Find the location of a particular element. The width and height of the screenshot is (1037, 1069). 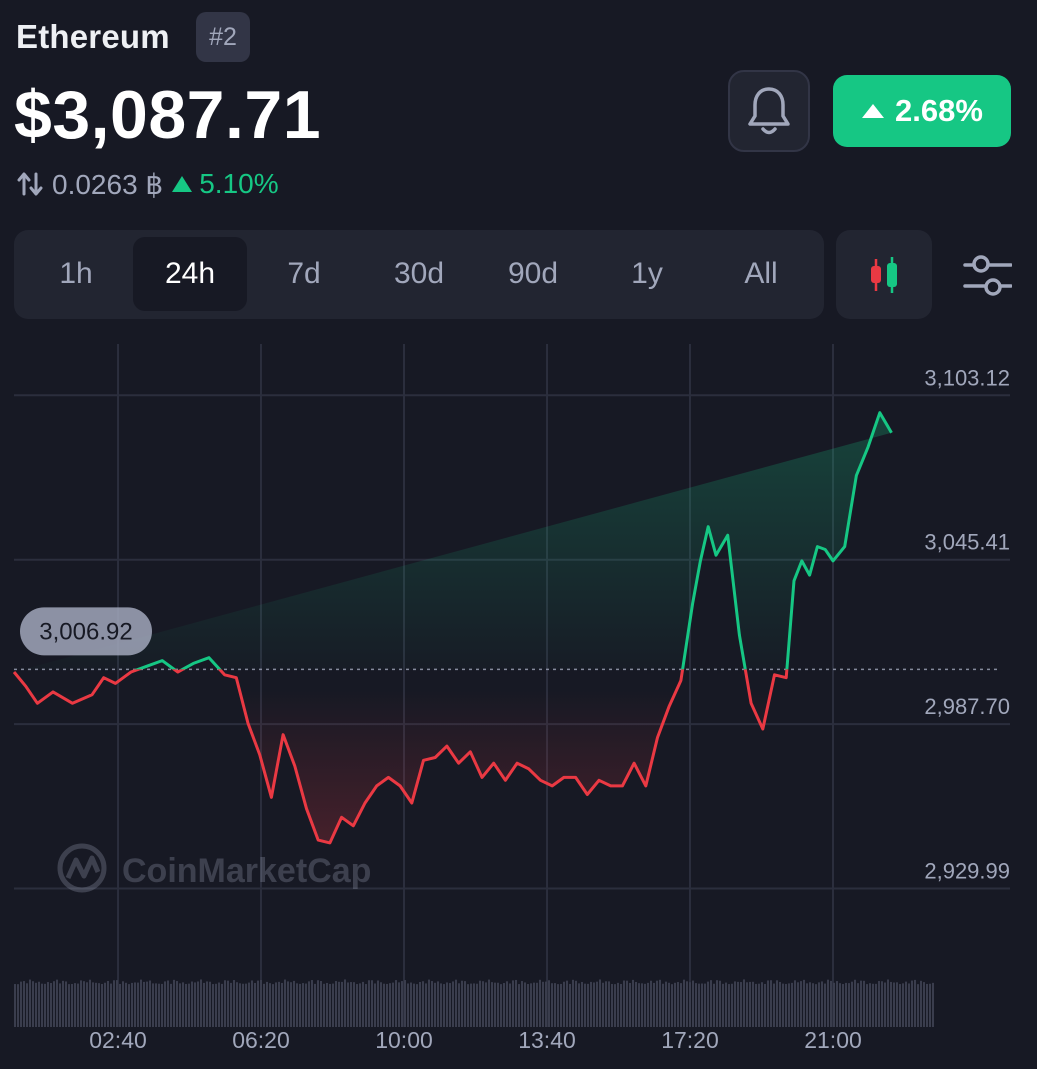

tab-all: All is located at coordinates (761, 274).